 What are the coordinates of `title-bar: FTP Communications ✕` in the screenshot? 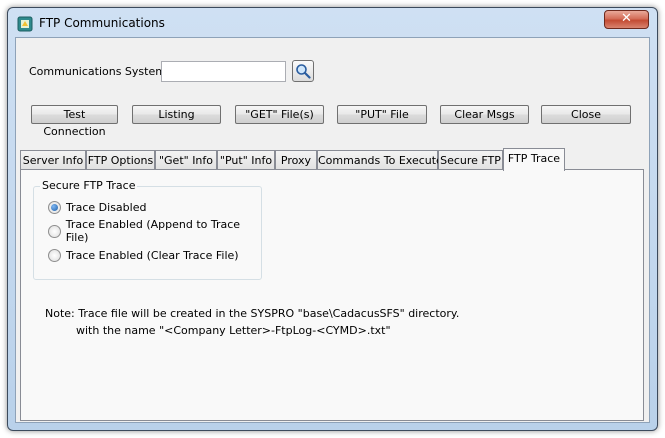 It's located at (332, 23).